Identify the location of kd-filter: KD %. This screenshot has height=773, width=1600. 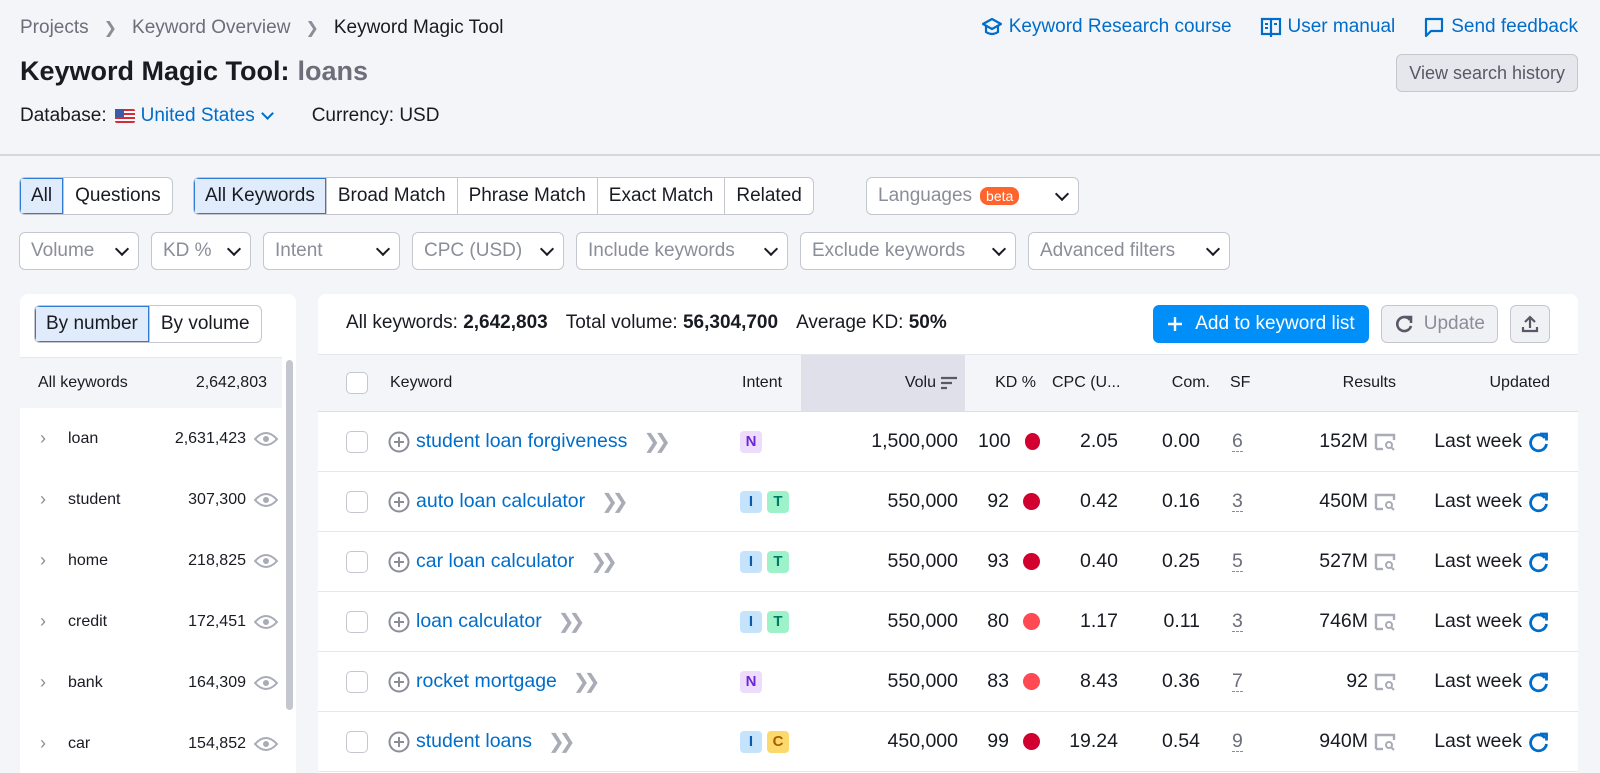
(201, 251).